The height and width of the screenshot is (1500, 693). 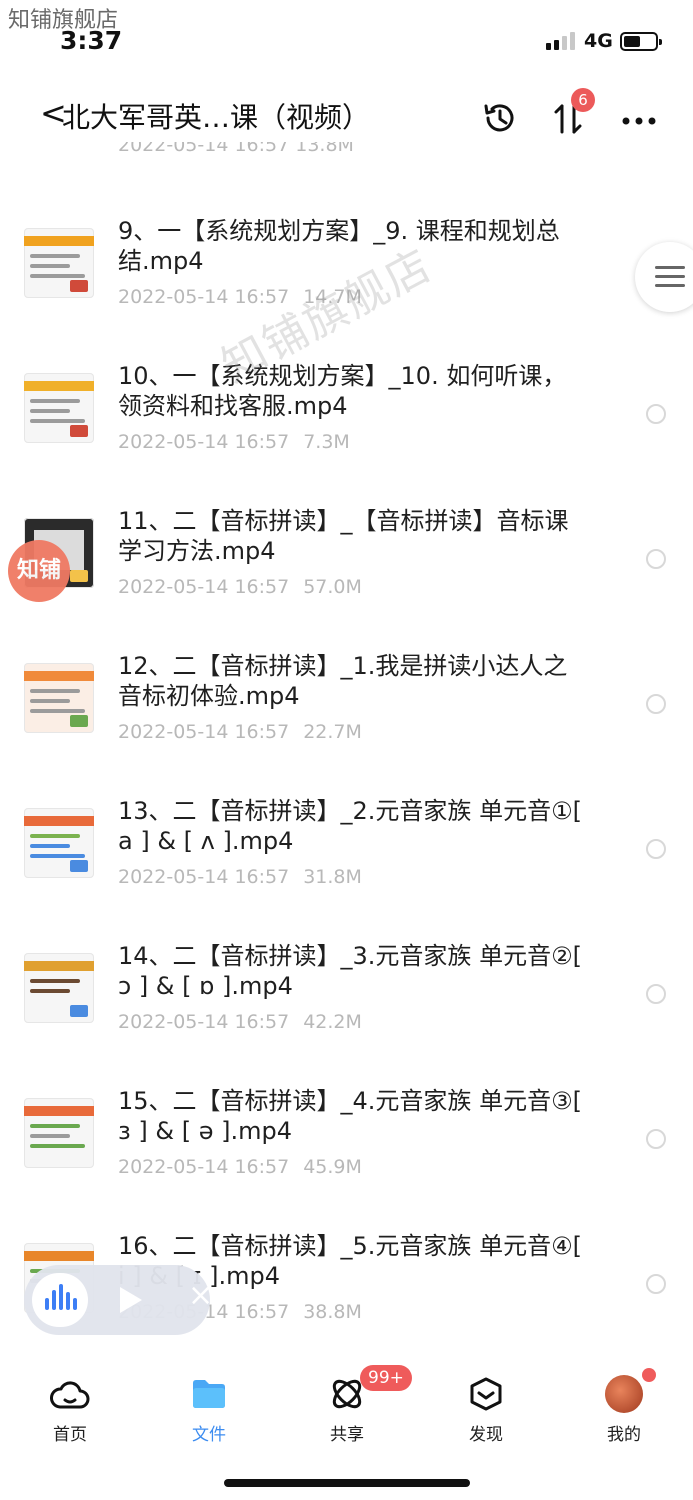 I want to click on tab-label: 共享, so click(x=347, y=1435).